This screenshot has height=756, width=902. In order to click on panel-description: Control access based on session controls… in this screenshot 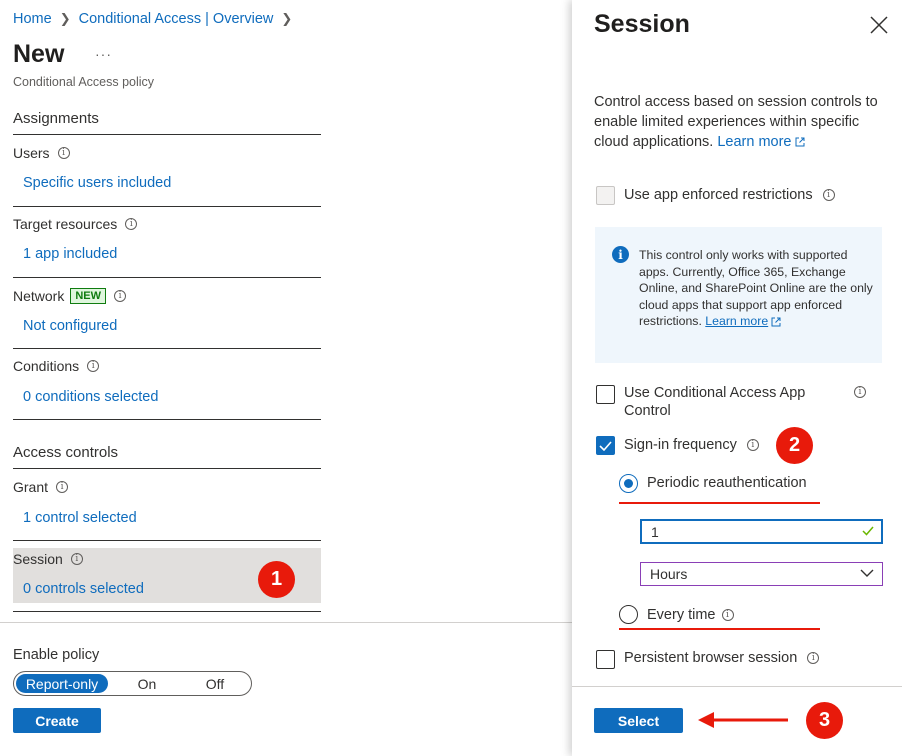, I will do `click(739, 122)`.